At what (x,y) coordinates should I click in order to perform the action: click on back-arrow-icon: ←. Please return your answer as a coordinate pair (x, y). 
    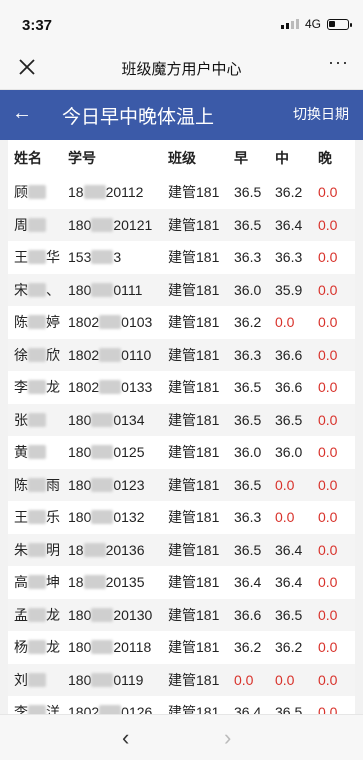
    Looking at the image, I should click on (22, 113).